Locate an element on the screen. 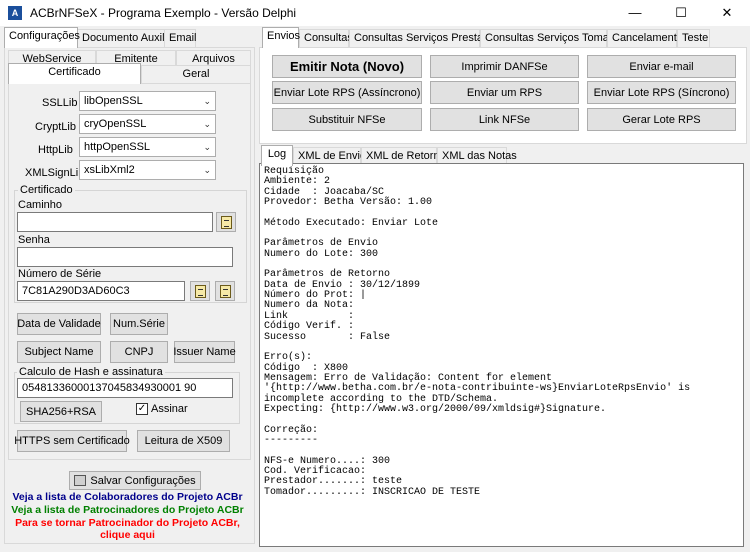 The width and height of the screenshot is (750, 552). ssllib-value: libOpenSSL is located at coordinates (113, 101).